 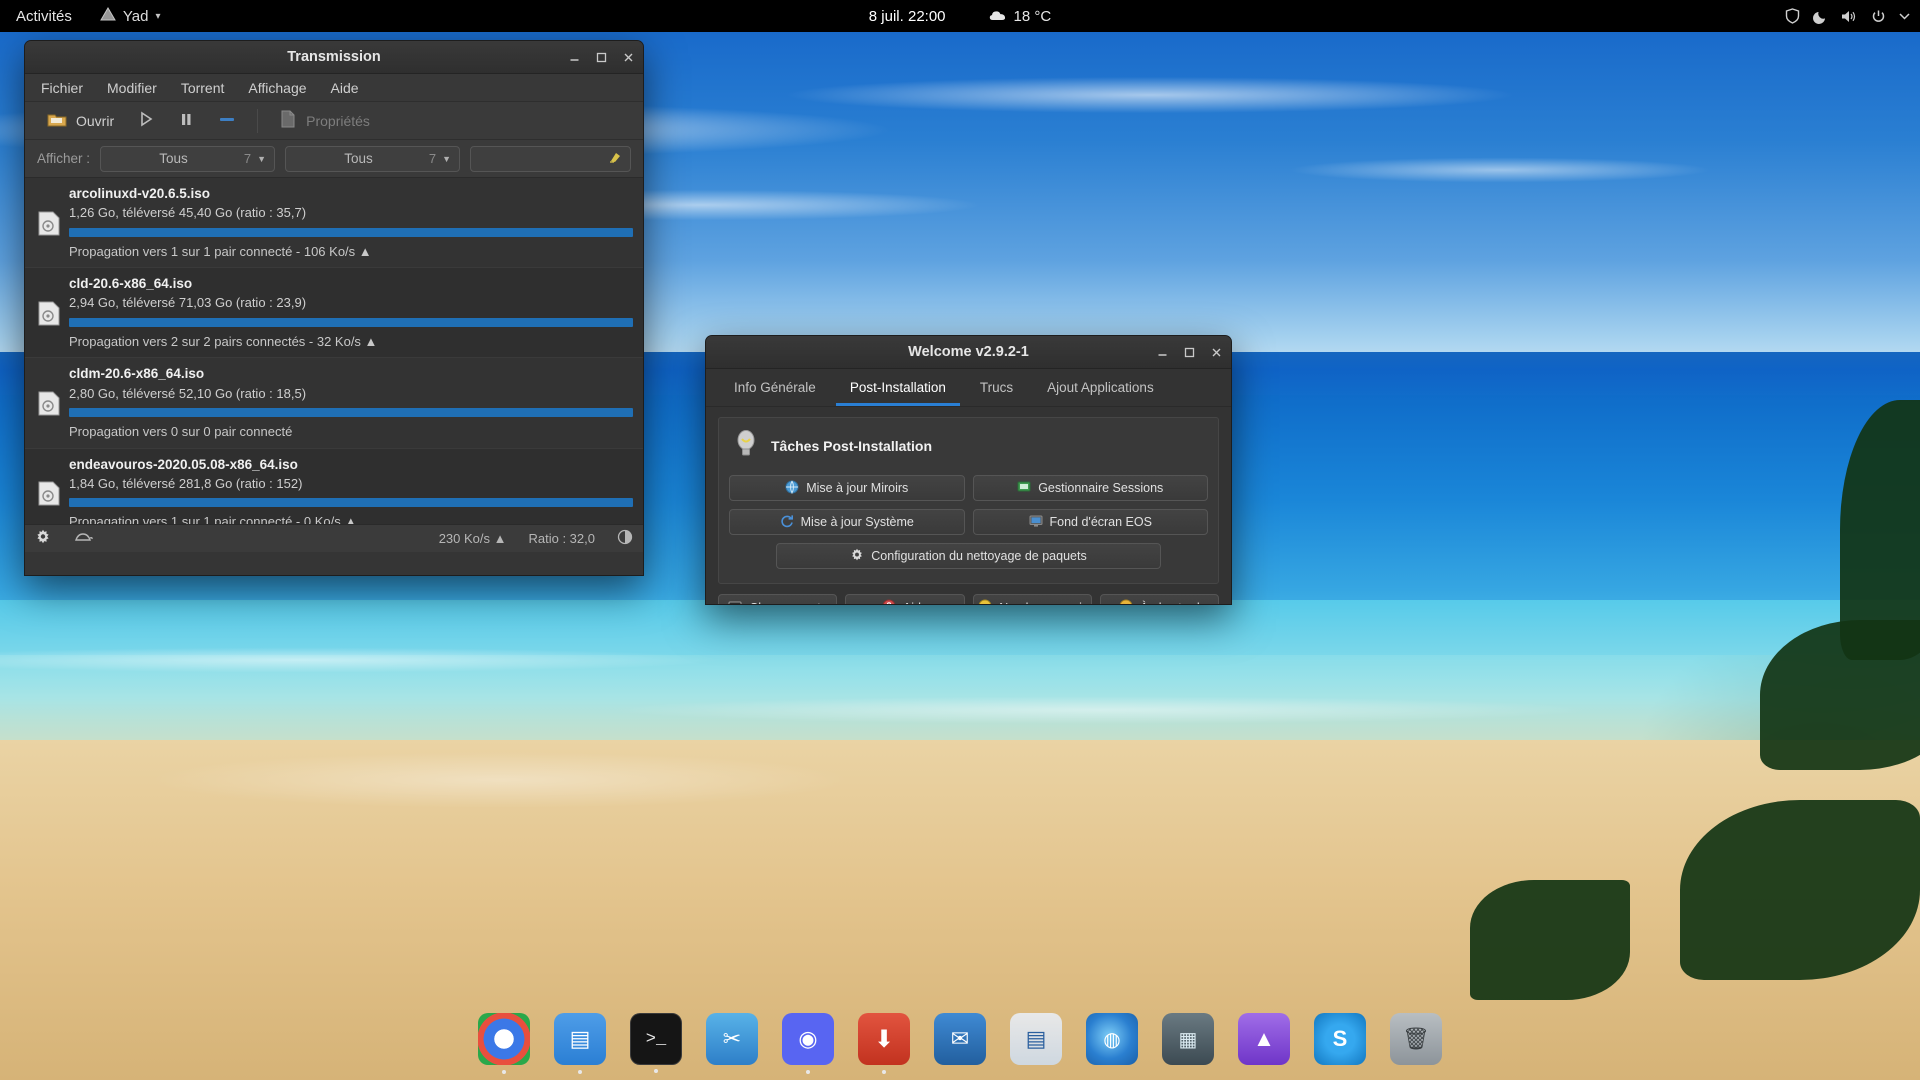 What do you see at coordinates (1800, 890) in the screenshot?
I see `palm-frond-icon` at bounding box center [1800, 890].